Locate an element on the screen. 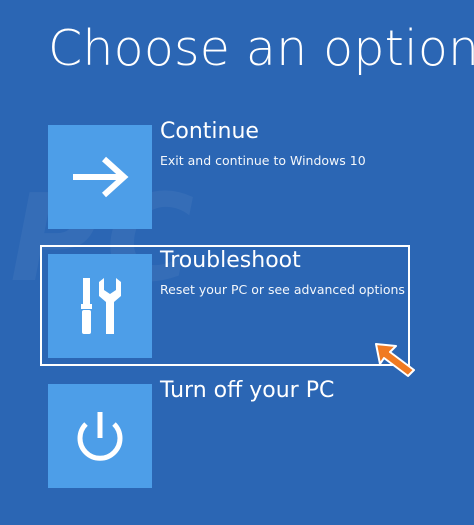 The width and height of the screenshot is (474, 525). troubleshoot-tile is located at coordinates (100, 306).